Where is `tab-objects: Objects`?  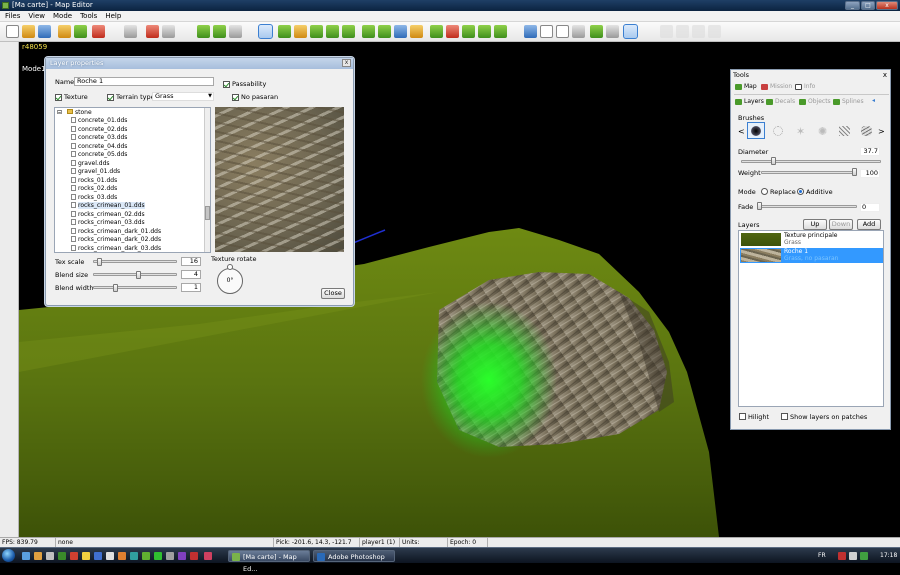
tab-objects: Objects is located at coordinates (814, 102).